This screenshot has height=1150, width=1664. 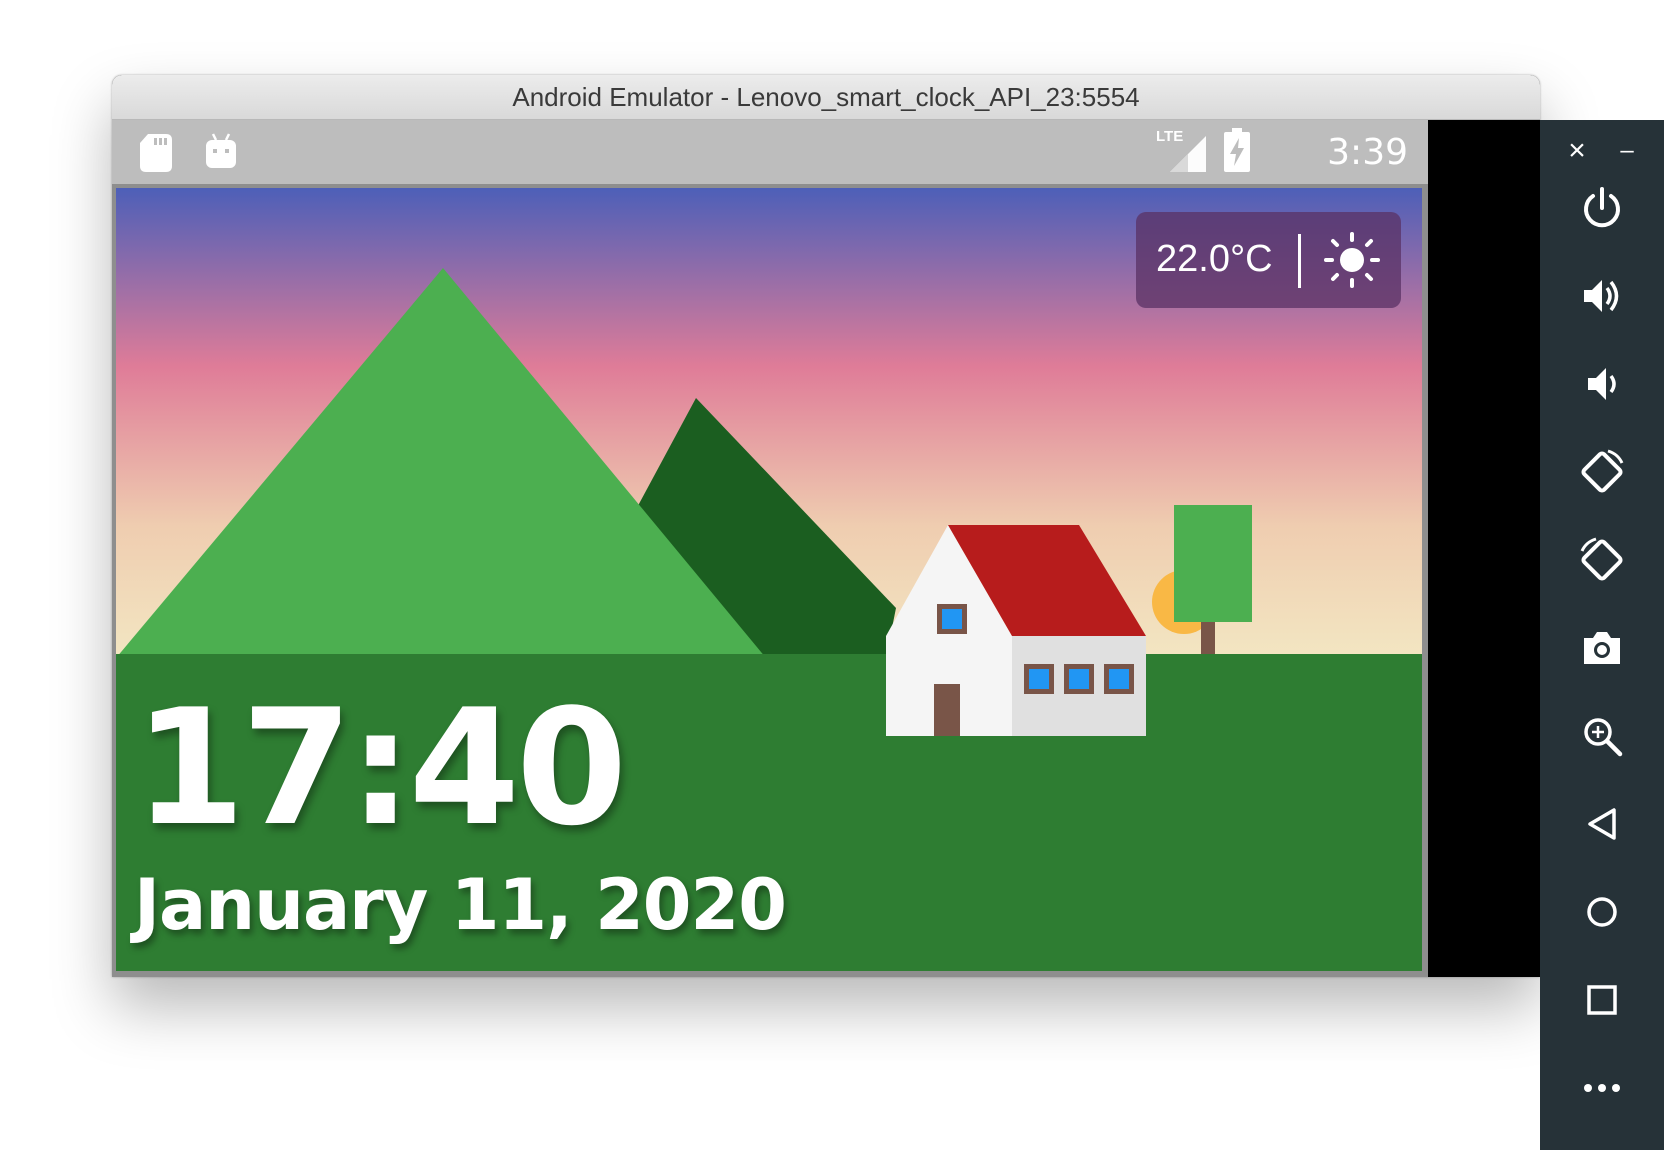 I want to click on rotate-left-button, so click(x=1602, y=472).